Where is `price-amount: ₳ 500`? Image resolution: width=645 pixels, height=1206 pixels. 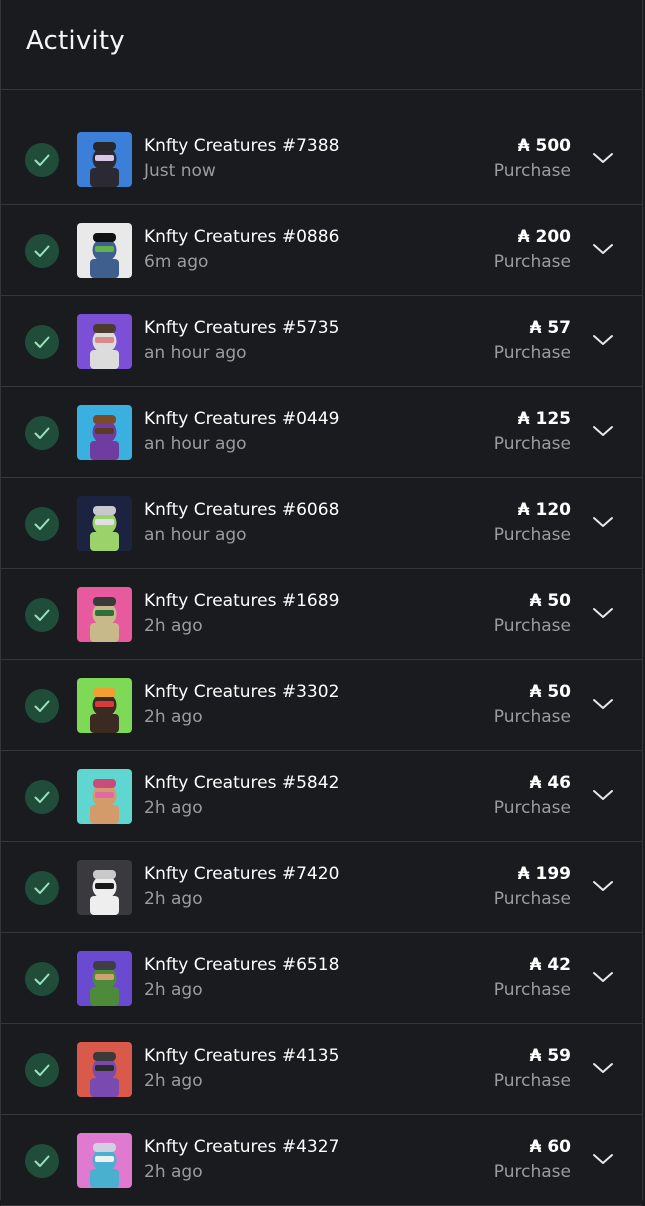 price-amount: ₳ 500 is located at coordinates (544, 146).